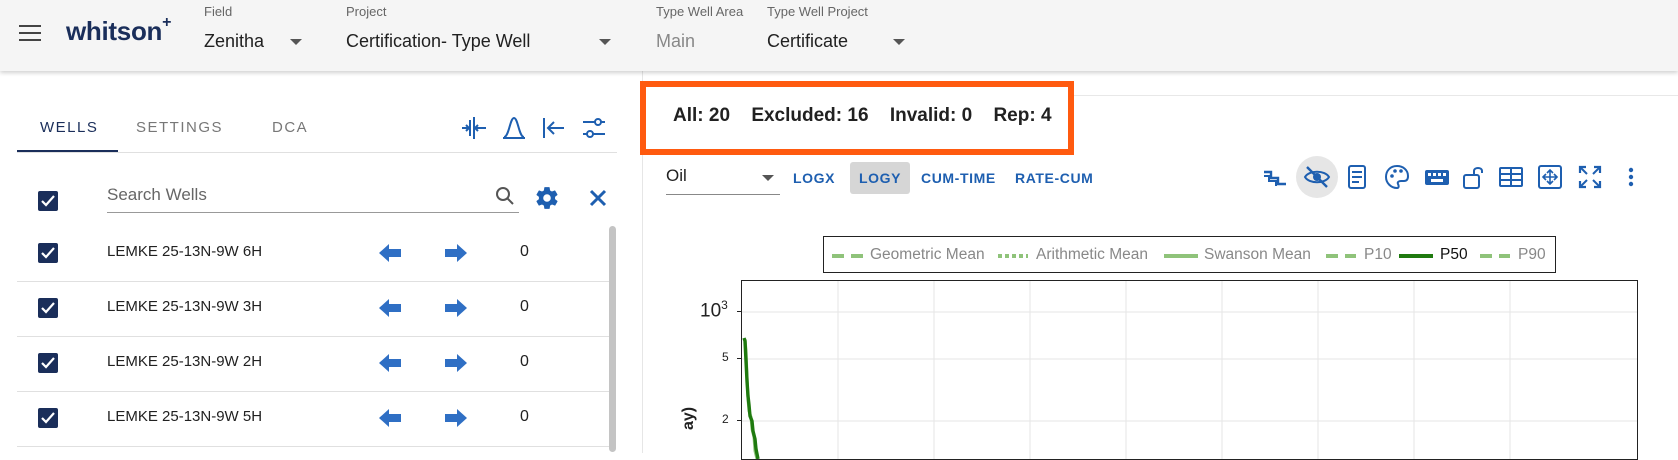 The height and width of the screenshot is (460, 1678). Describe the element at coordinates (315, 419) in the screenshot. I see `table-row: LEMKE 25-13N-9W 5H 0` at that location.